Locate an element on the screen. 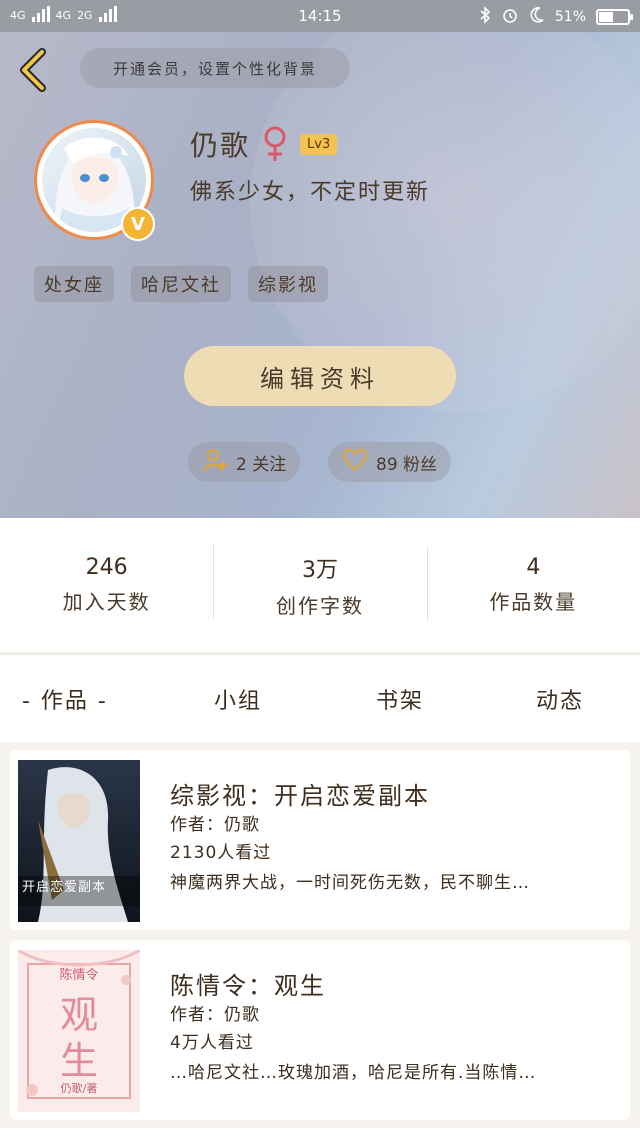  tag-club: 哈尼文社 is located at coordinates (181, 284).